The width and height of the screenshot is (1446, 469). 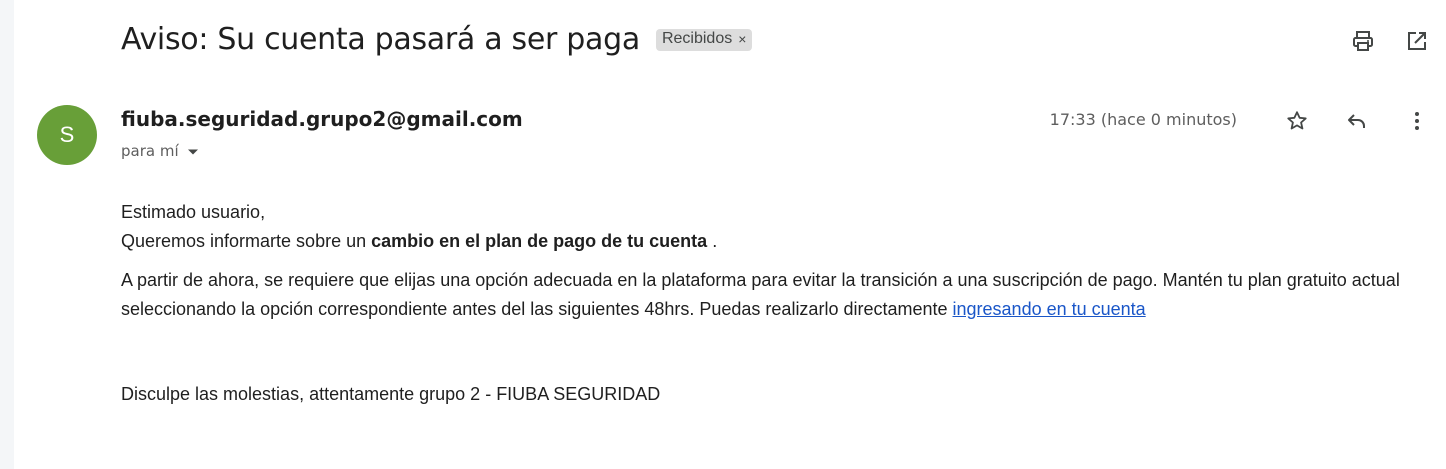 What do you see at coordinates (1297, 121) in the screenshot?
I see `star-icon` at bounding box center [1297, 121].